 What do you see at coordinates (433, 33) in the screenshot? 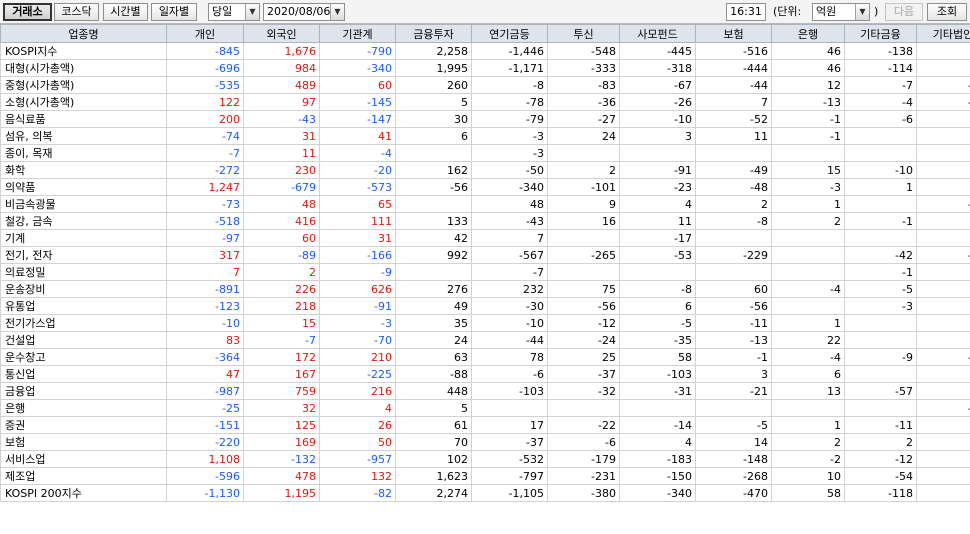
I see `column-header: 금융투자` at bounding box center [433, 33].